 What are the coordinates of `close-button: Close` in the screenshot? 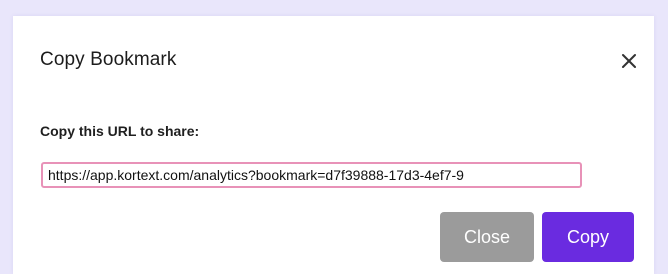 It's located at (487, 237).